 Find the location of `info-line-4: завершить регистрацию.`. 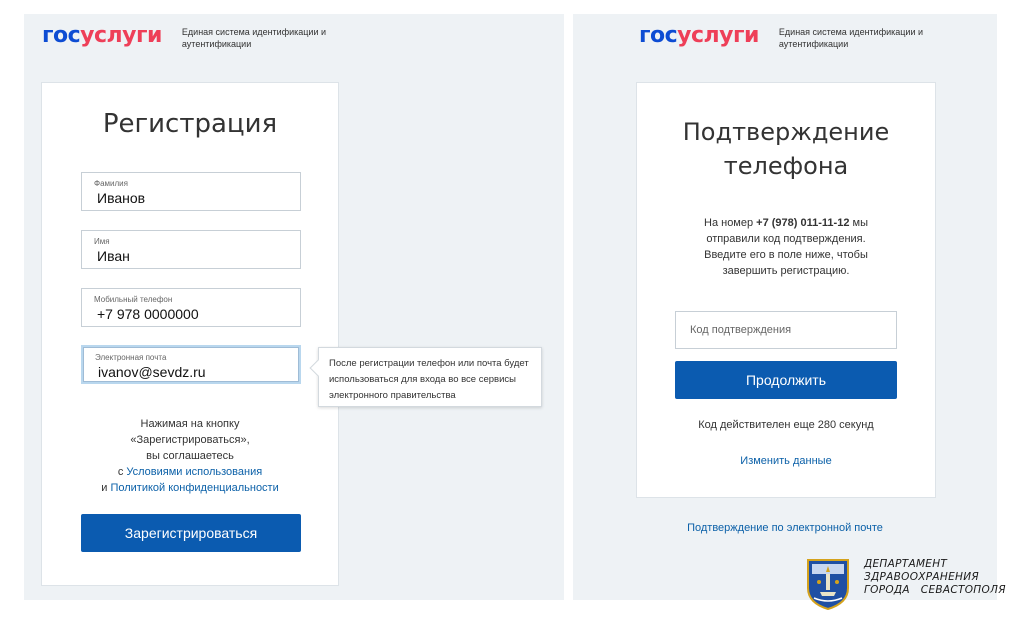

info-line-4: завершить регистрацию. is located at coordinates (786, 271).